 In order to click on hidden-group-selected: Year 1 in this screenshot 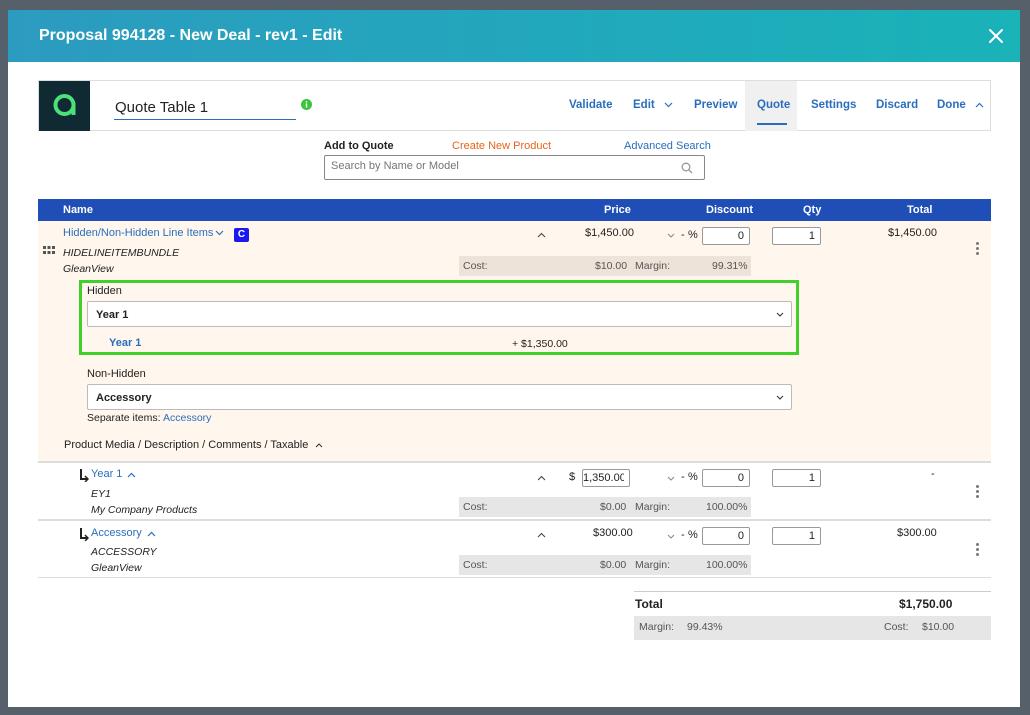, I will do `click(112, 315)`.